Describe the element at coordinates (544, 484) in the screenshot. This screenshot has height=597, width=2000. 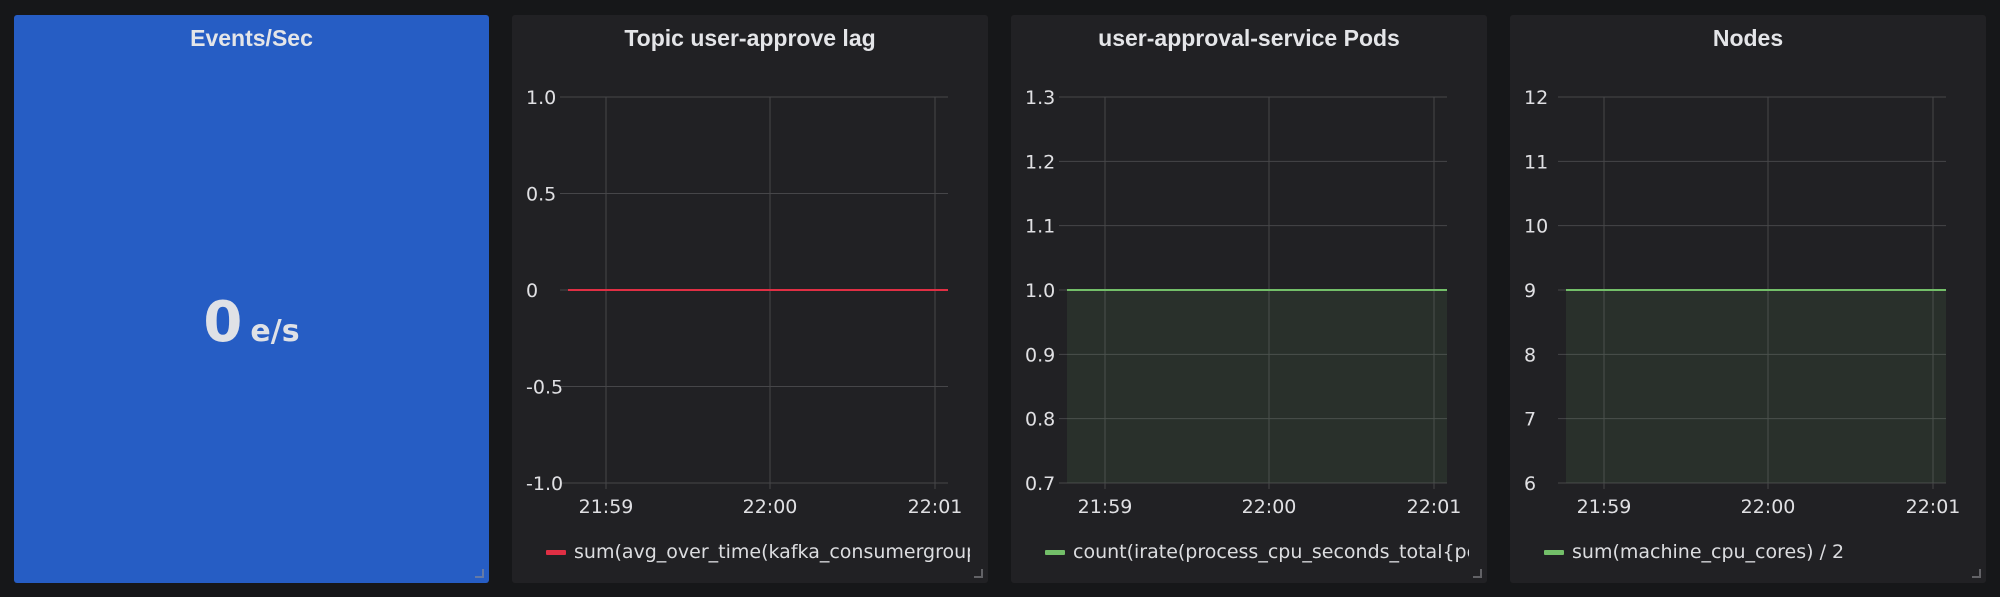
I see `y-tick-label: -1.0` at that location.